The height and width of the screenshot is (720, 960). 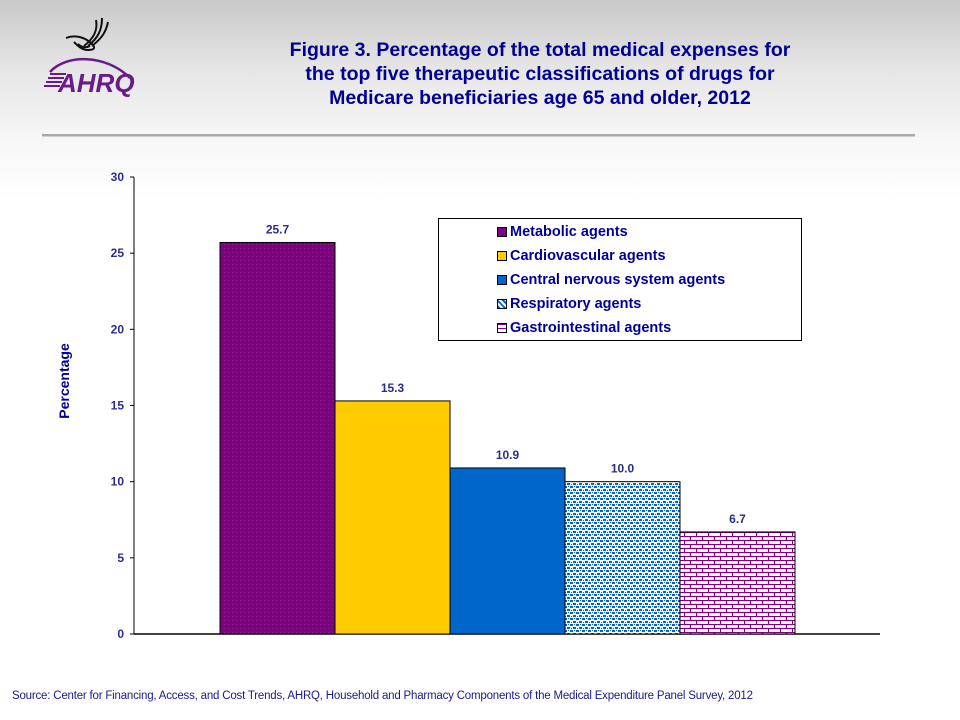 I want to click on bar-cardiovascular-agents, so click(x=392, y=517).